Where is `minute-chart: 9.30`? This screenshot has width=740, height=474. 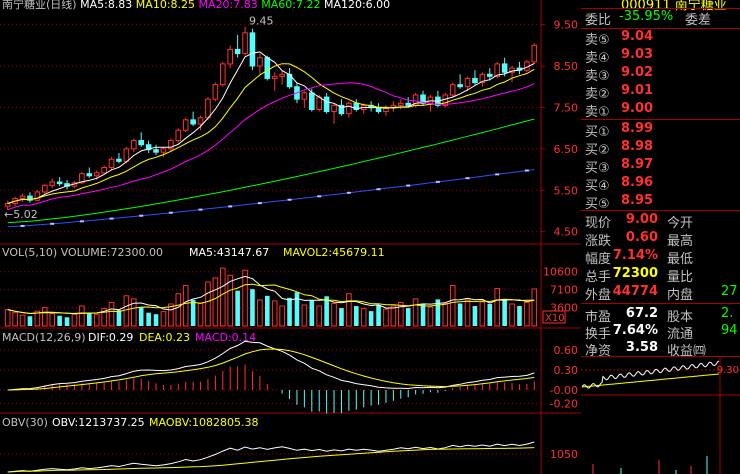
minute-chart: 9.30 is located at coordinates (660, 415).